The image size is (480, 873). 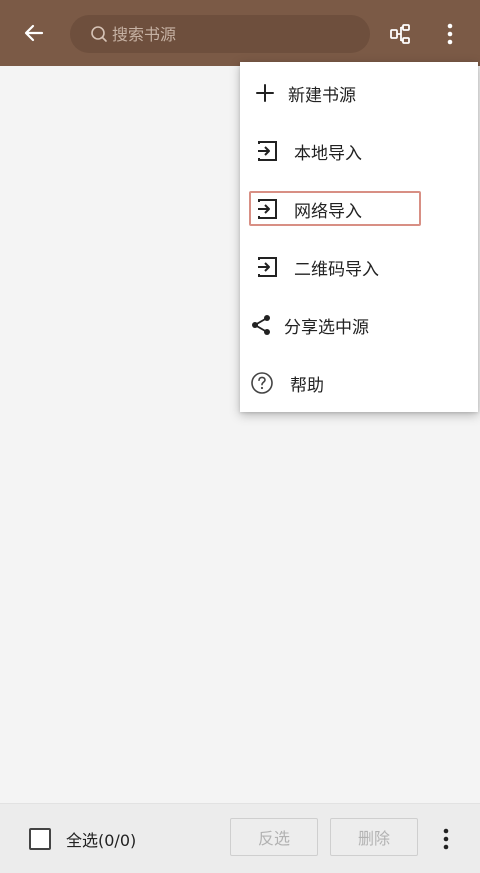 I want to click on menu-item-qrcode-import: 二维码导入, so click(x=359, y=267).